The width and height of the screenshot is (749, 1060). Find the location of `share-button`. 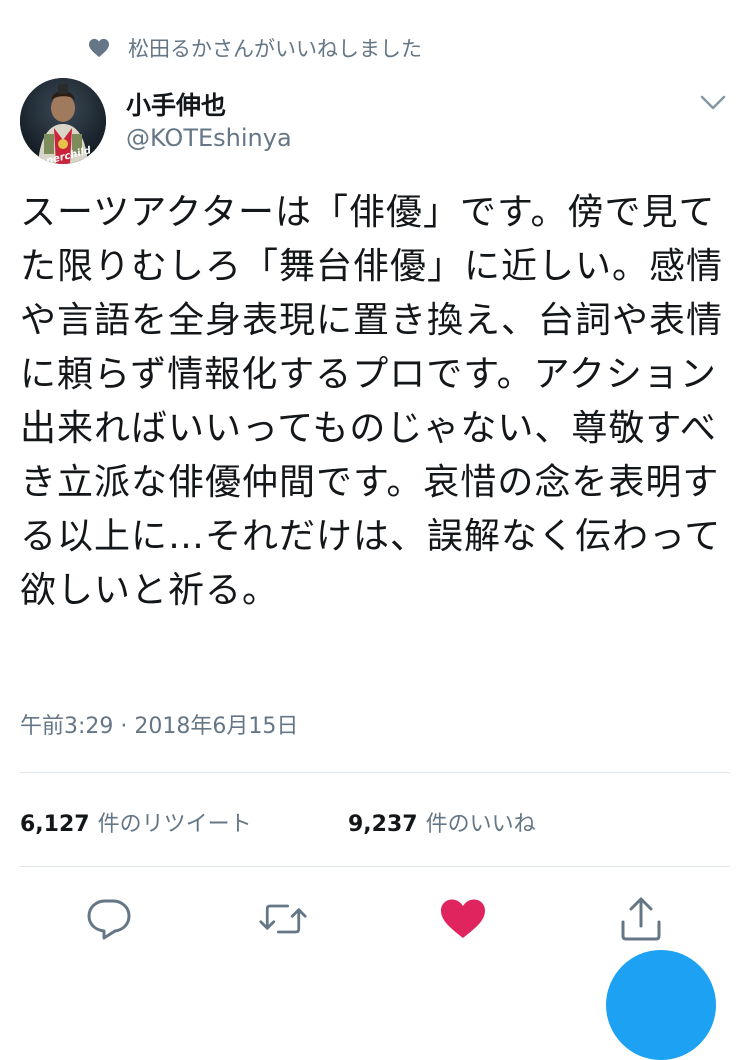

share-button is located at coordinates (641, 919).